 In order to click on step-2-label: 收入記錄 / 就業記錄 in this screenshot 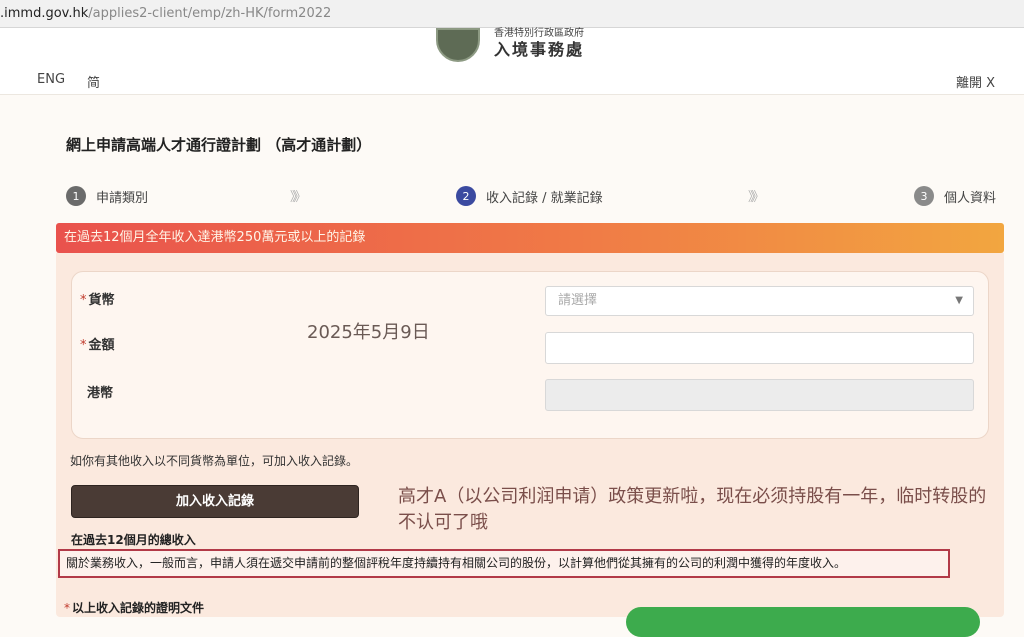, I will do `click(544, 198)`.